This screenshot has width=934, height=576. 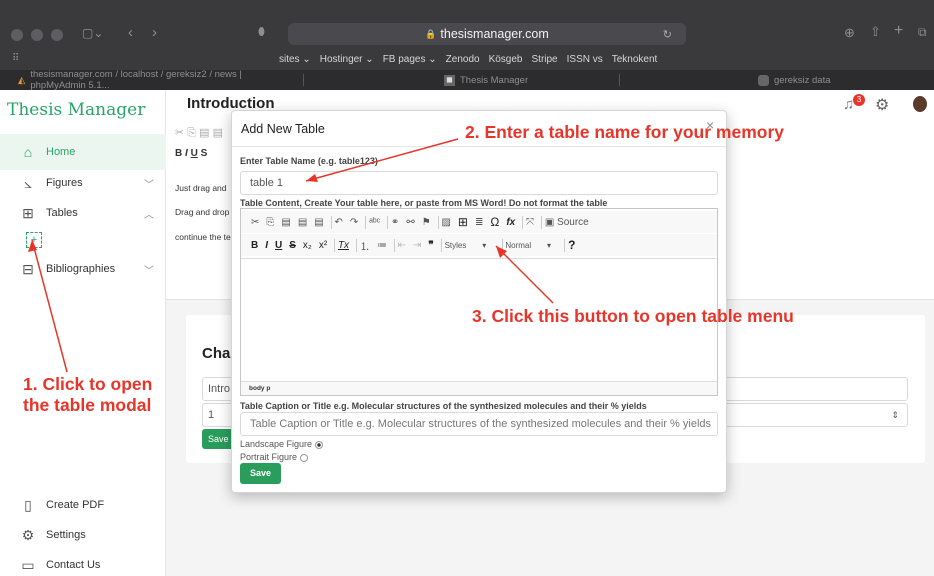 What do you see at coordinates (49, 306) in the screenshot?
I see `arrow-1-line` at bounding box center [49, 306].